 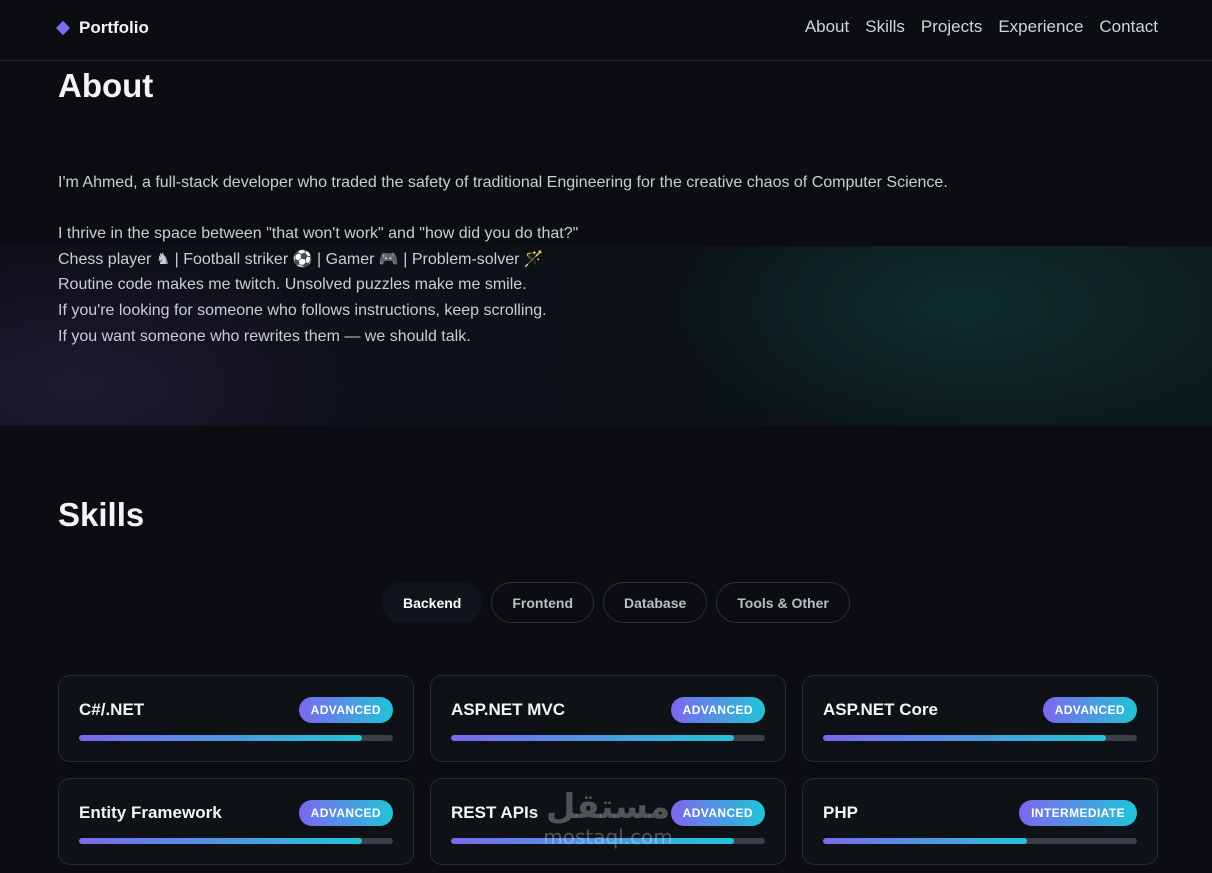 What do you see at coordinates (840, 812) in the screenshot?
I see `skill-name: PHP` at bounding box center [840, 812].